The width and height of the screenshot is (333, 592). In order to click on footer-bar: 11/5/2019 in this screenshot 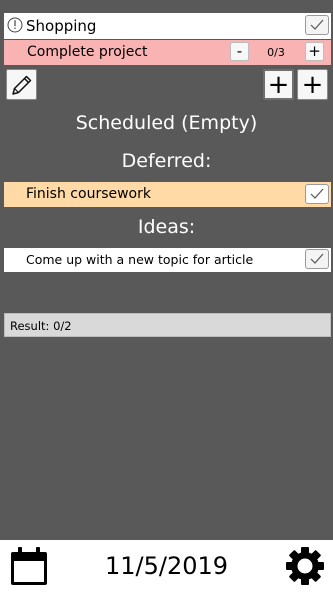, I will do `click(166, 566)`.